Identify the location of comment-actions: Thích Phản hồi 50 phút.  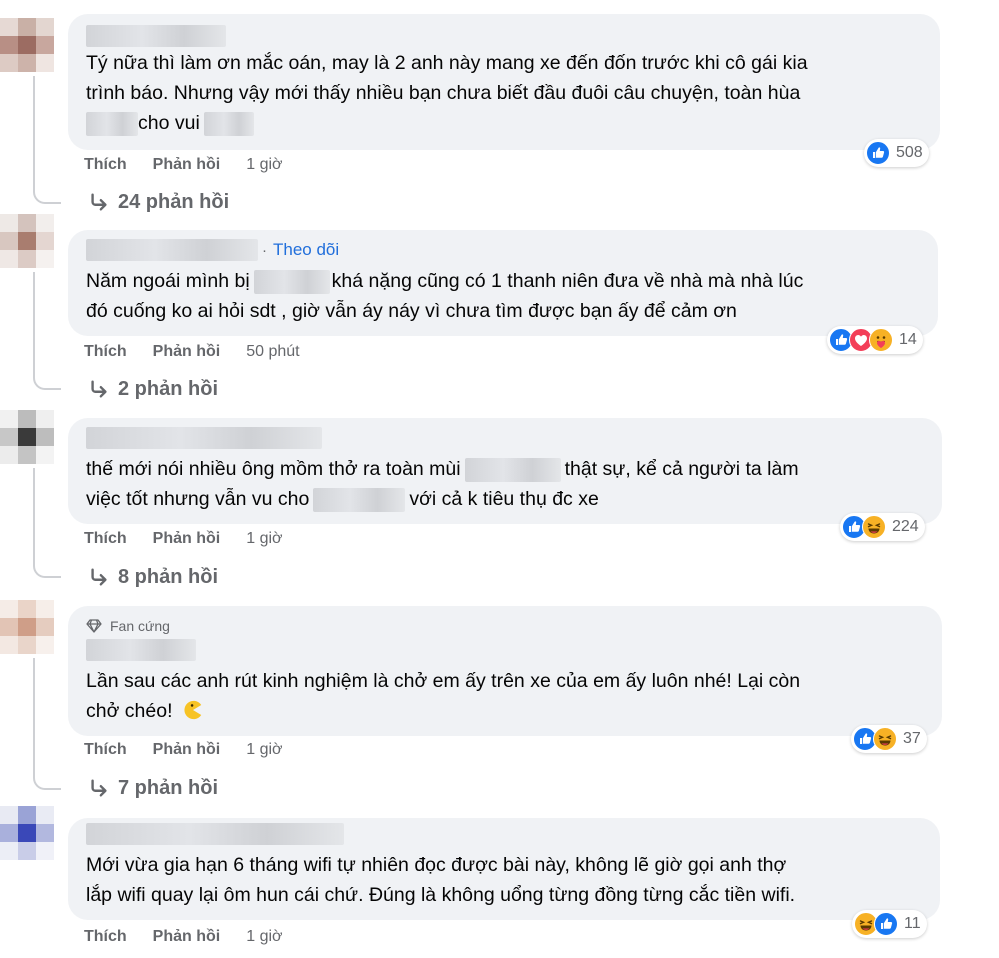
(192, 352).